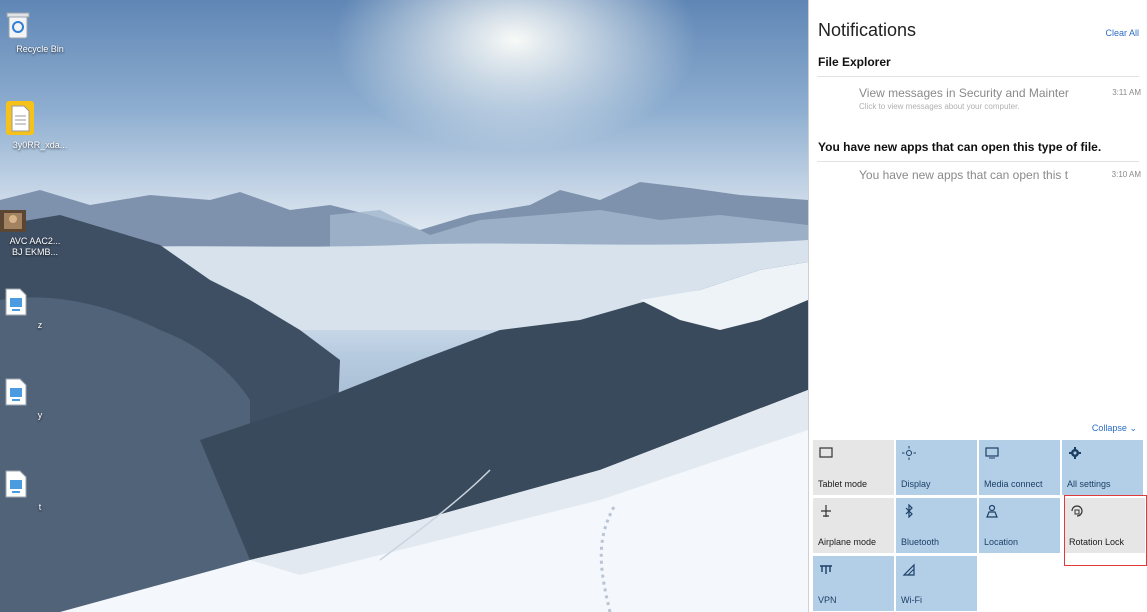 This screenshot has height=612, width=1147. What do you see at coordinates (964, 93) in the screenshot?
I see `notification-message: View messages in Security and Mainter` at bounding box center [964, 93].